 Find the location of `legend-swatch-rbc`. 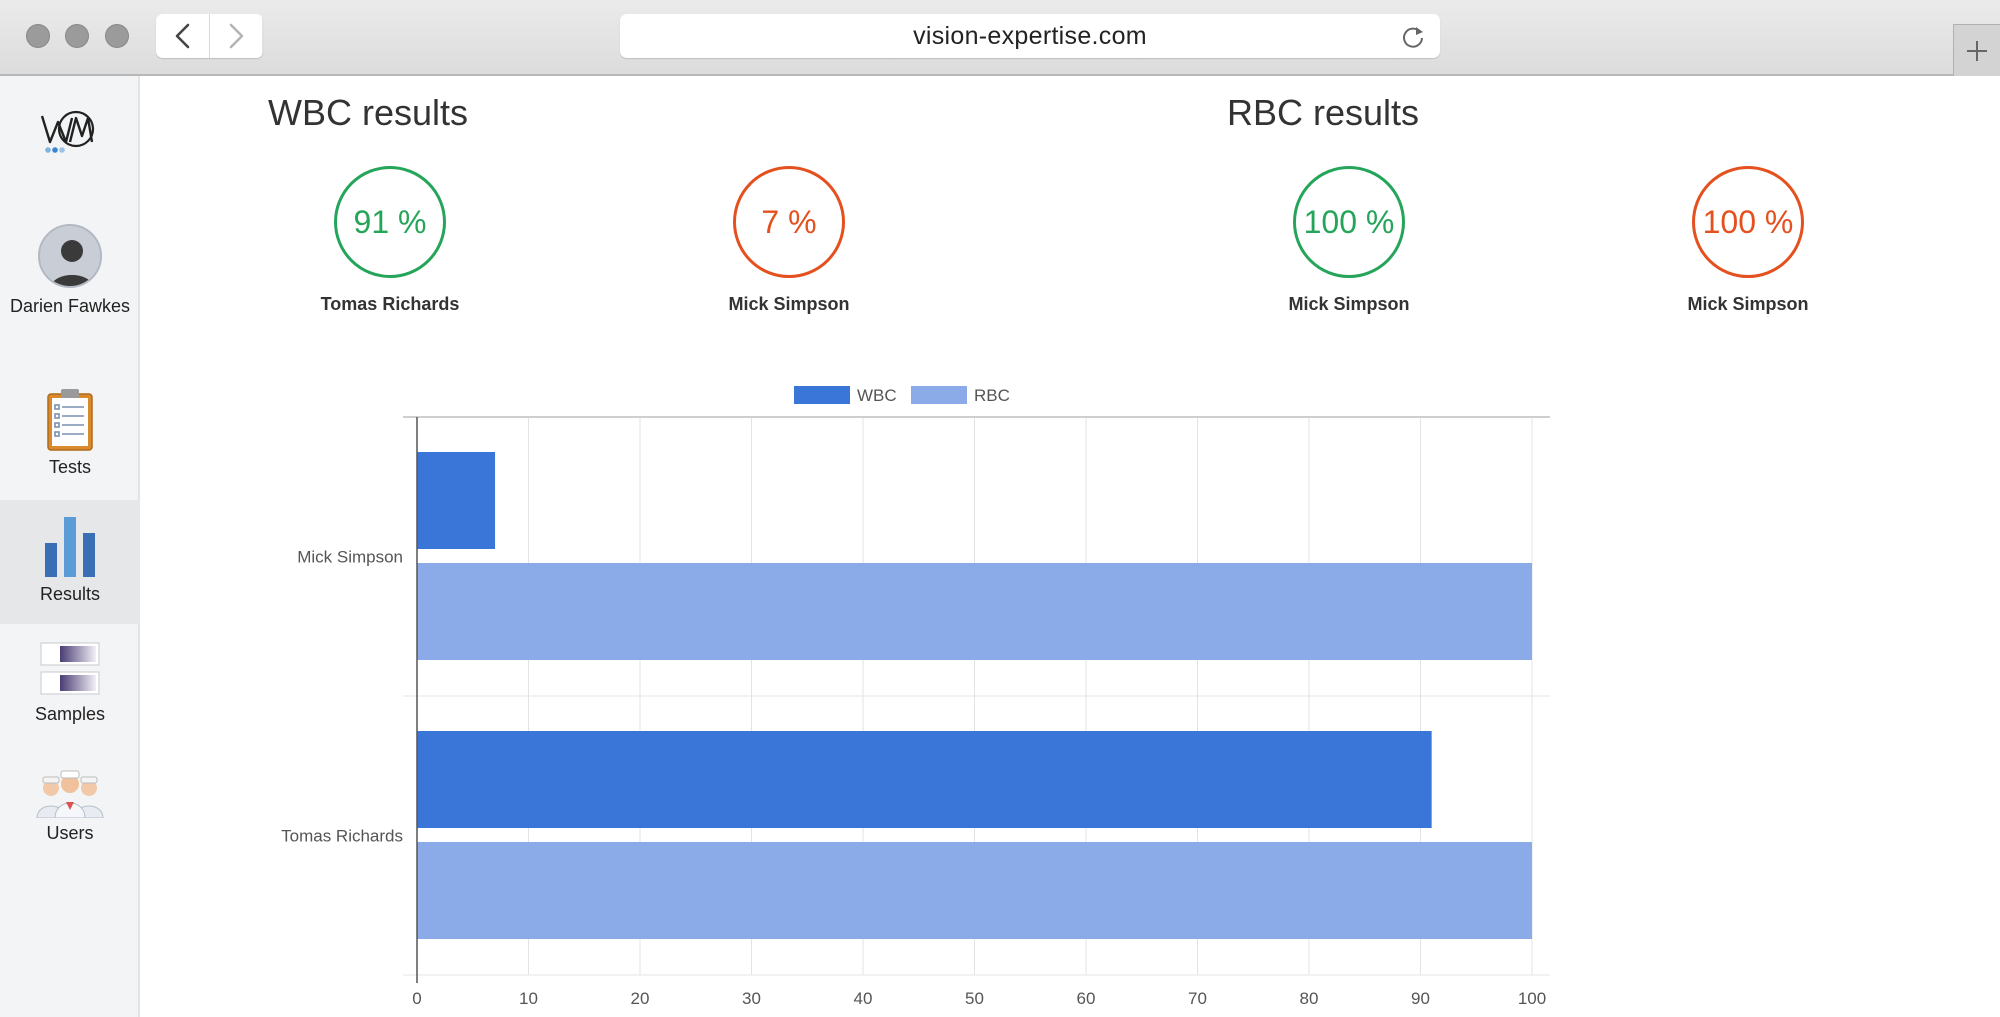

legend-swatch-rbc is located at coordinates (939, 395).